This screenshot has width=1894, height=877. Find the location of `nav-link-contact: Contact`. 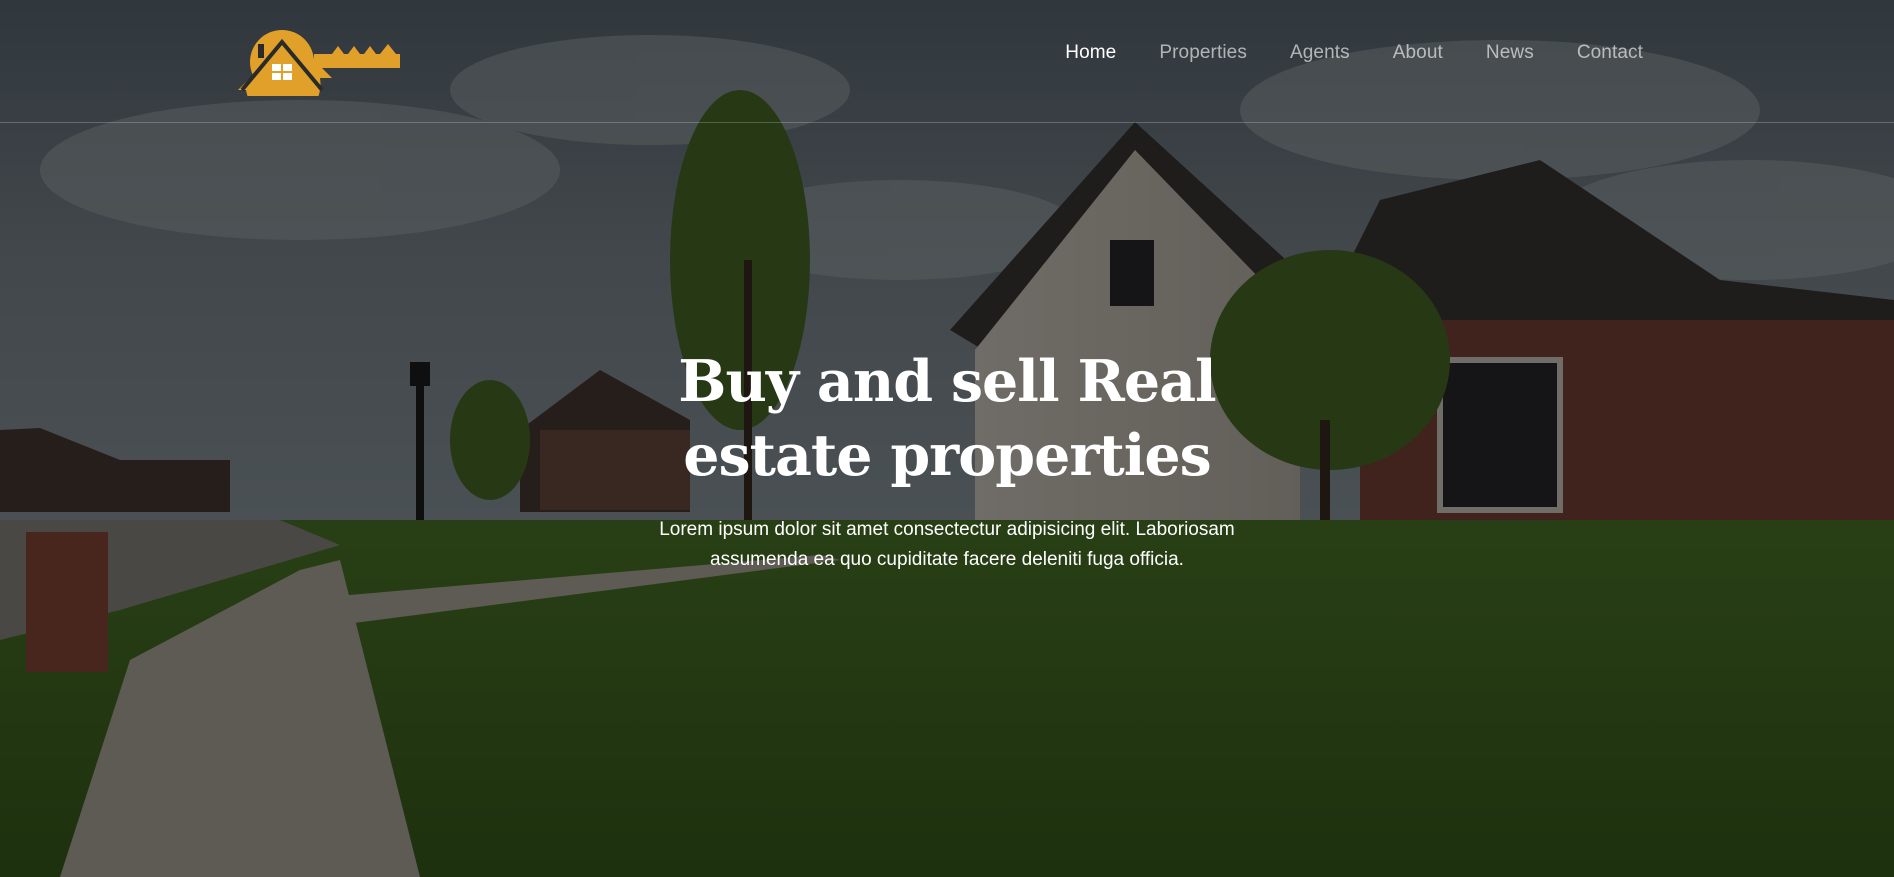

nav-link-contact: Contact is located at coordinates (1610, 52).